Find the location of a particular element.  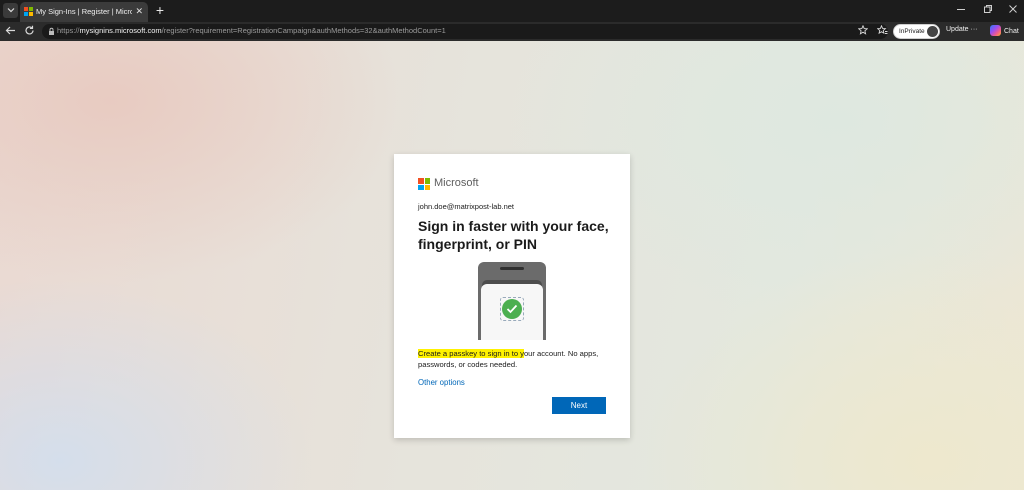

account-email: john.doe@matrixpost-lab.net is located at coordinates (466, 206).